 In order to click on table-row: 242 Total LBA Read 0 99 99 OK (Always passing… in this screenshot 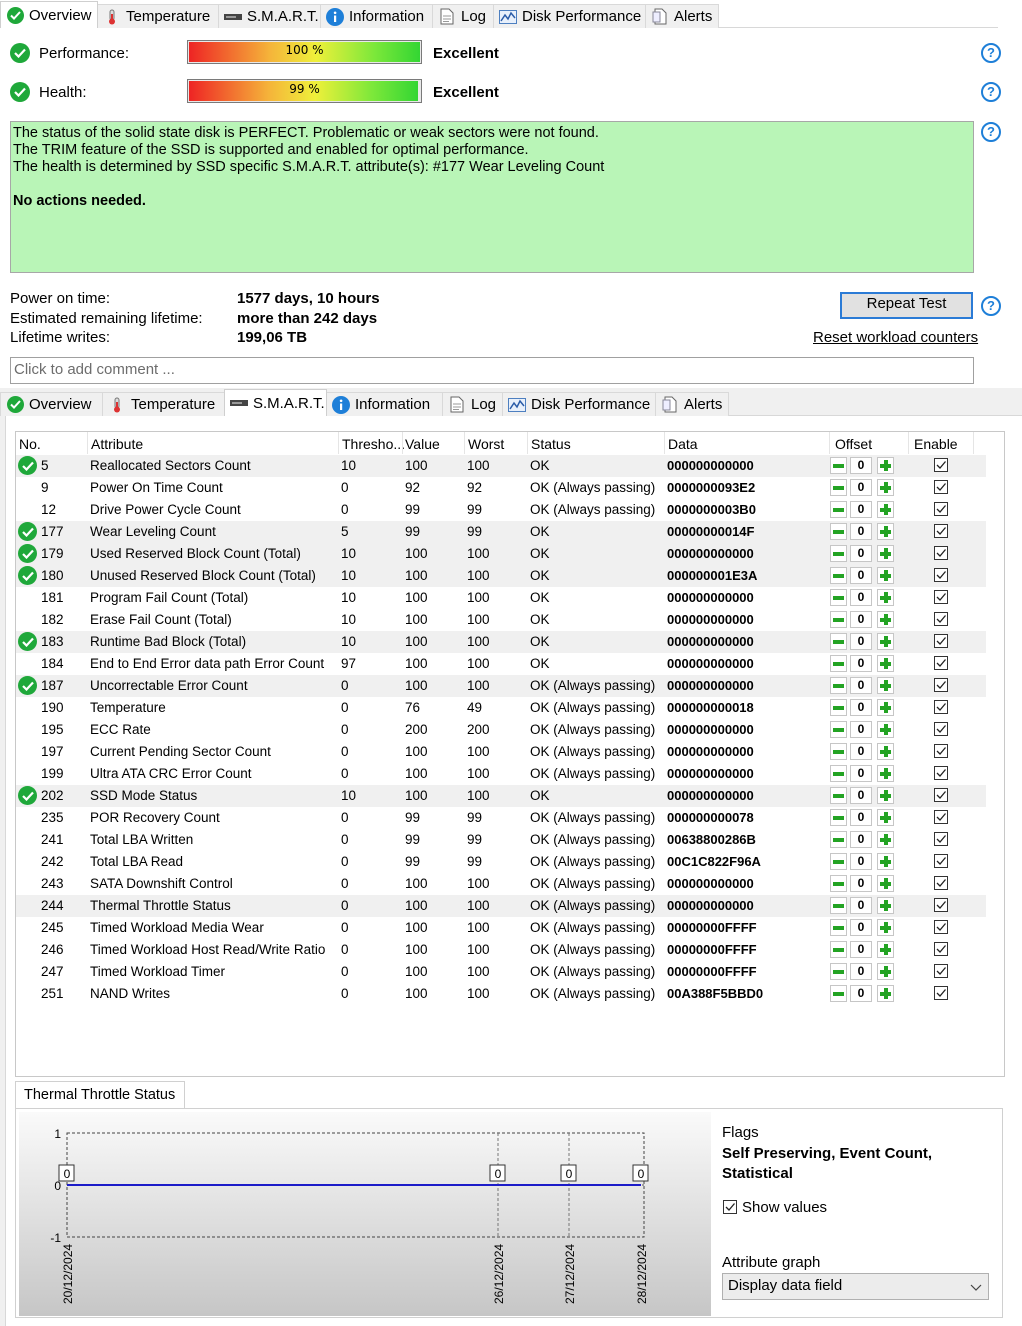, I will do `click(501, 862)`.